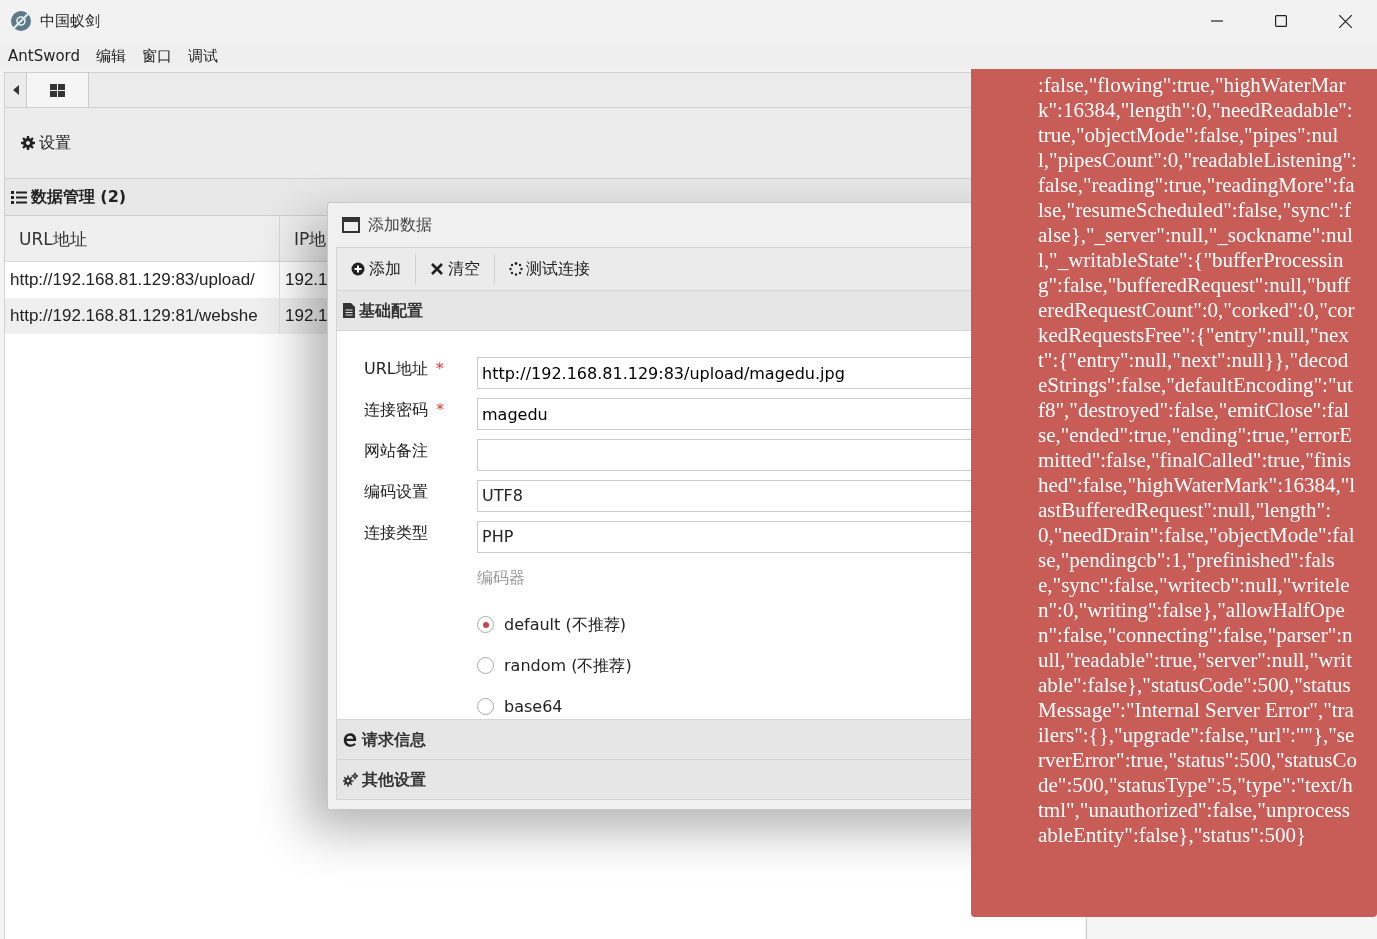 The image size is (1377, 939). I want to click on gear-icon, so click(28, 143).